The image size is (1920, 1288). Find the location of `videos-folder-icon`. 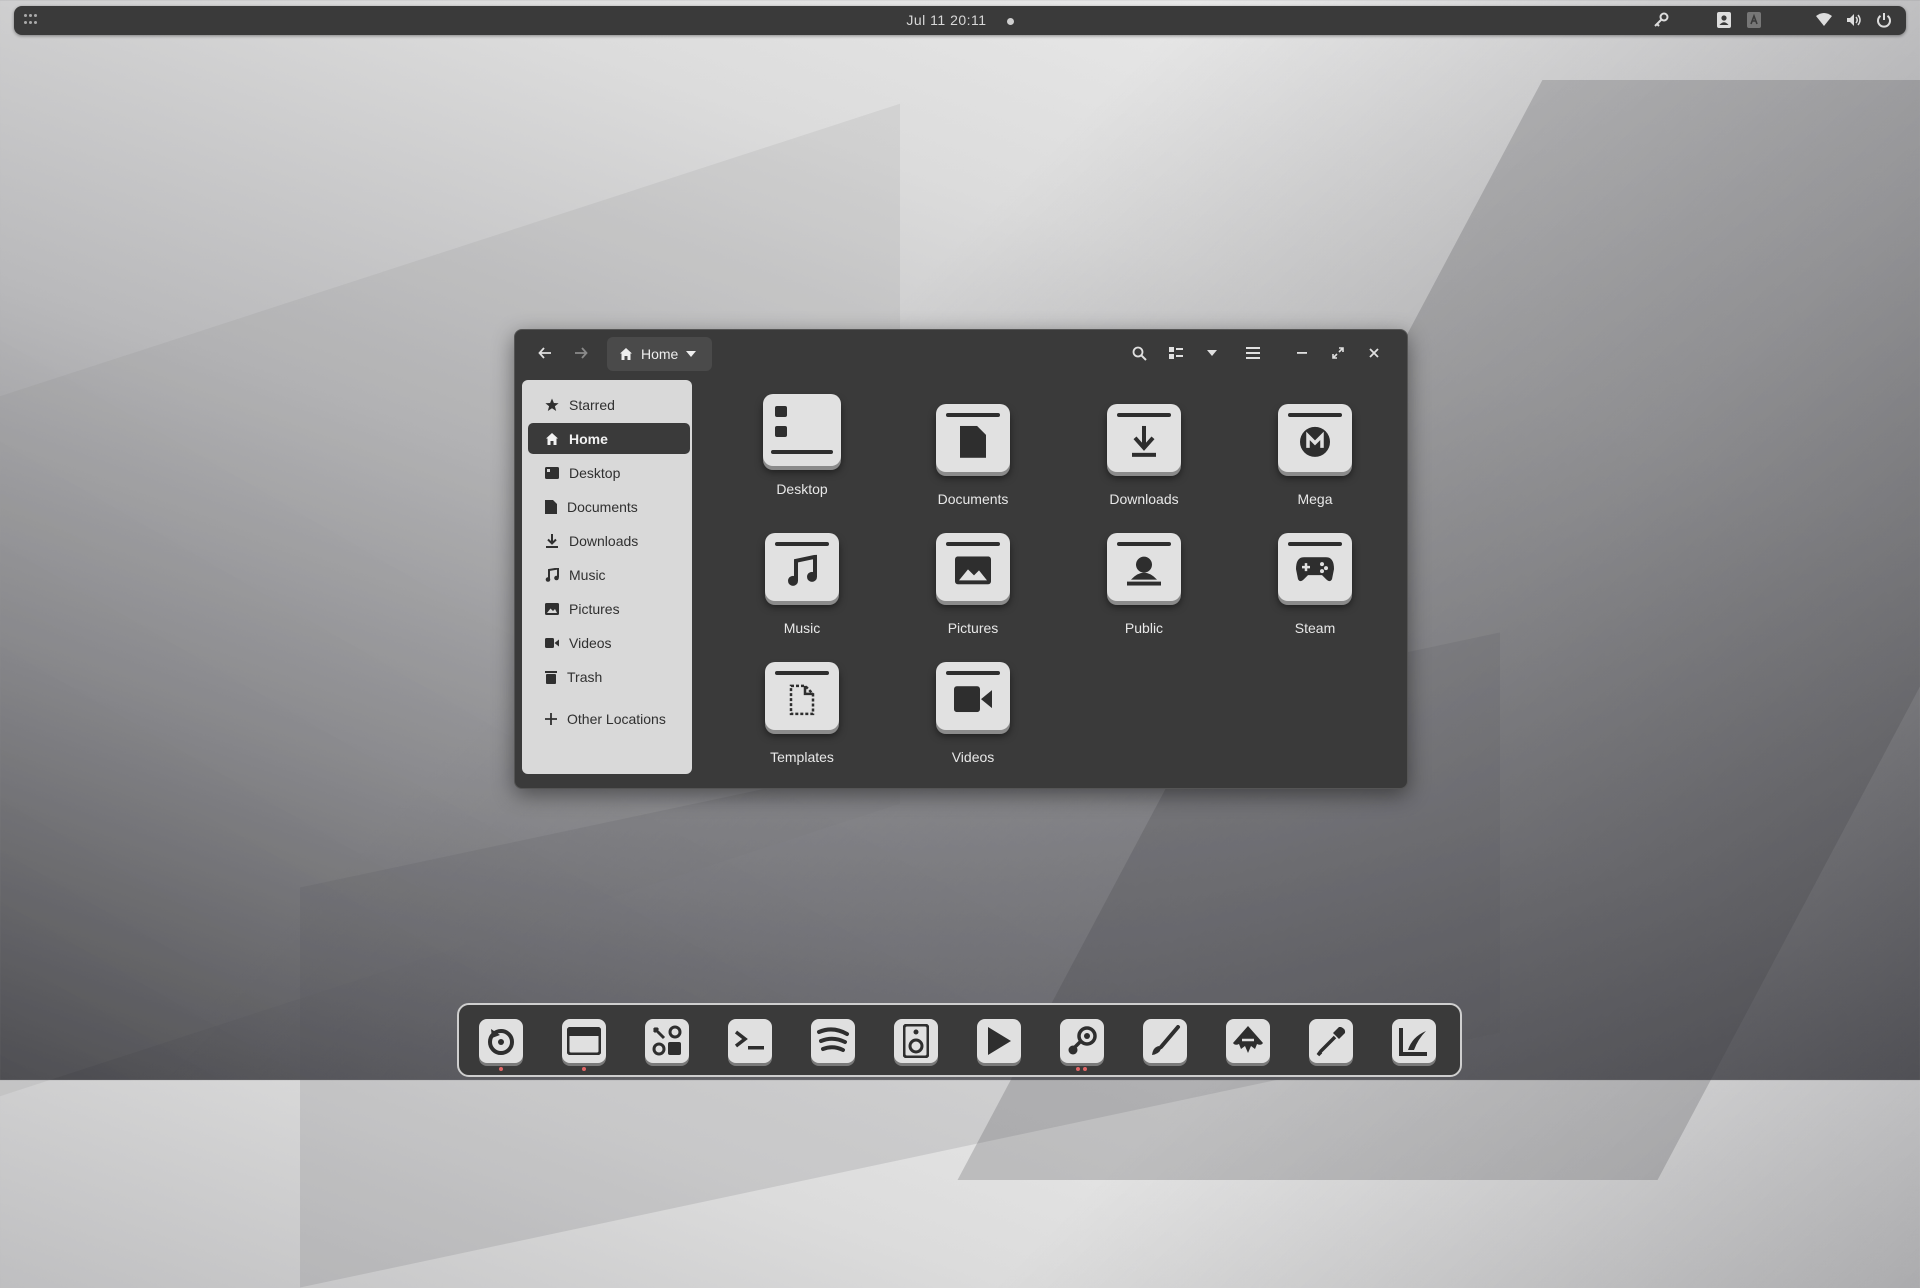

videos-folder-icon is located at coordinates (973, 696).